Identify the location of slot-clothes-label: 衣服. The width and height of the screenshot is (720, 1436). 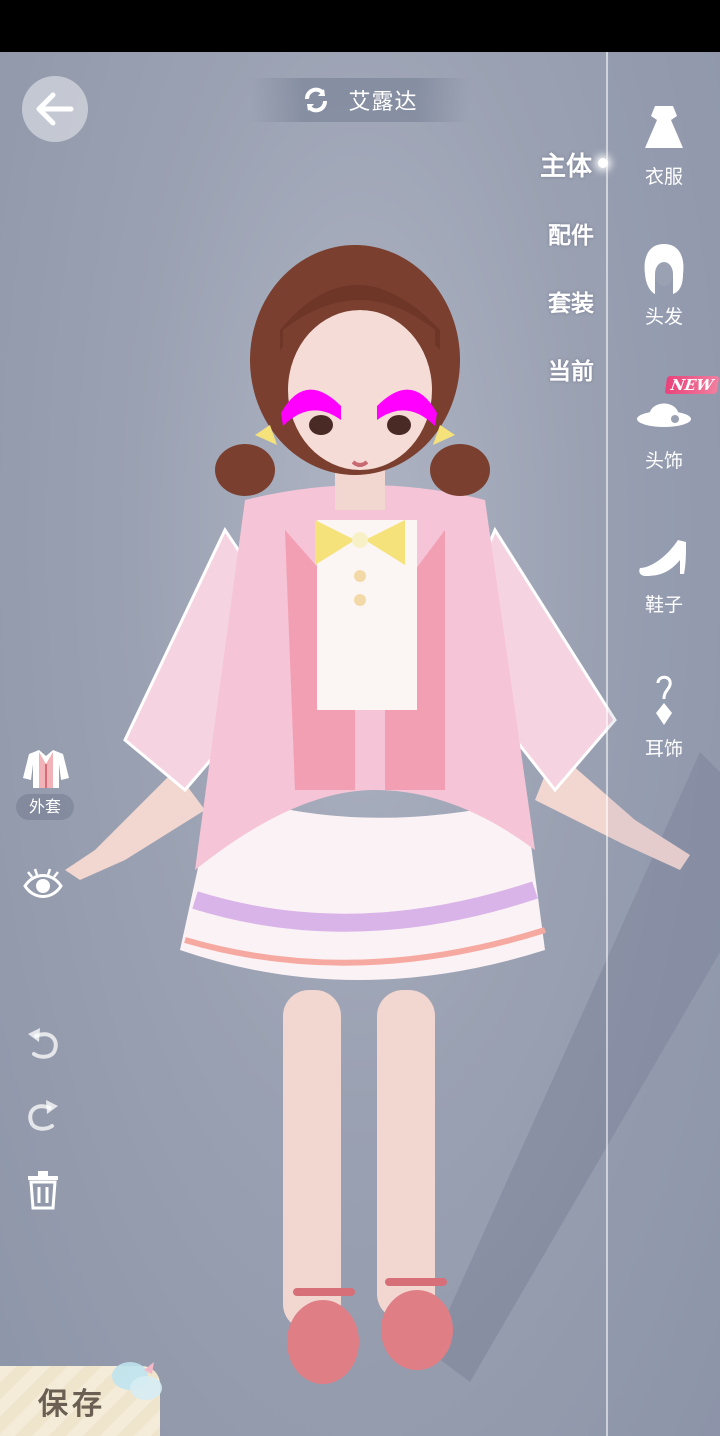
(663, 177).